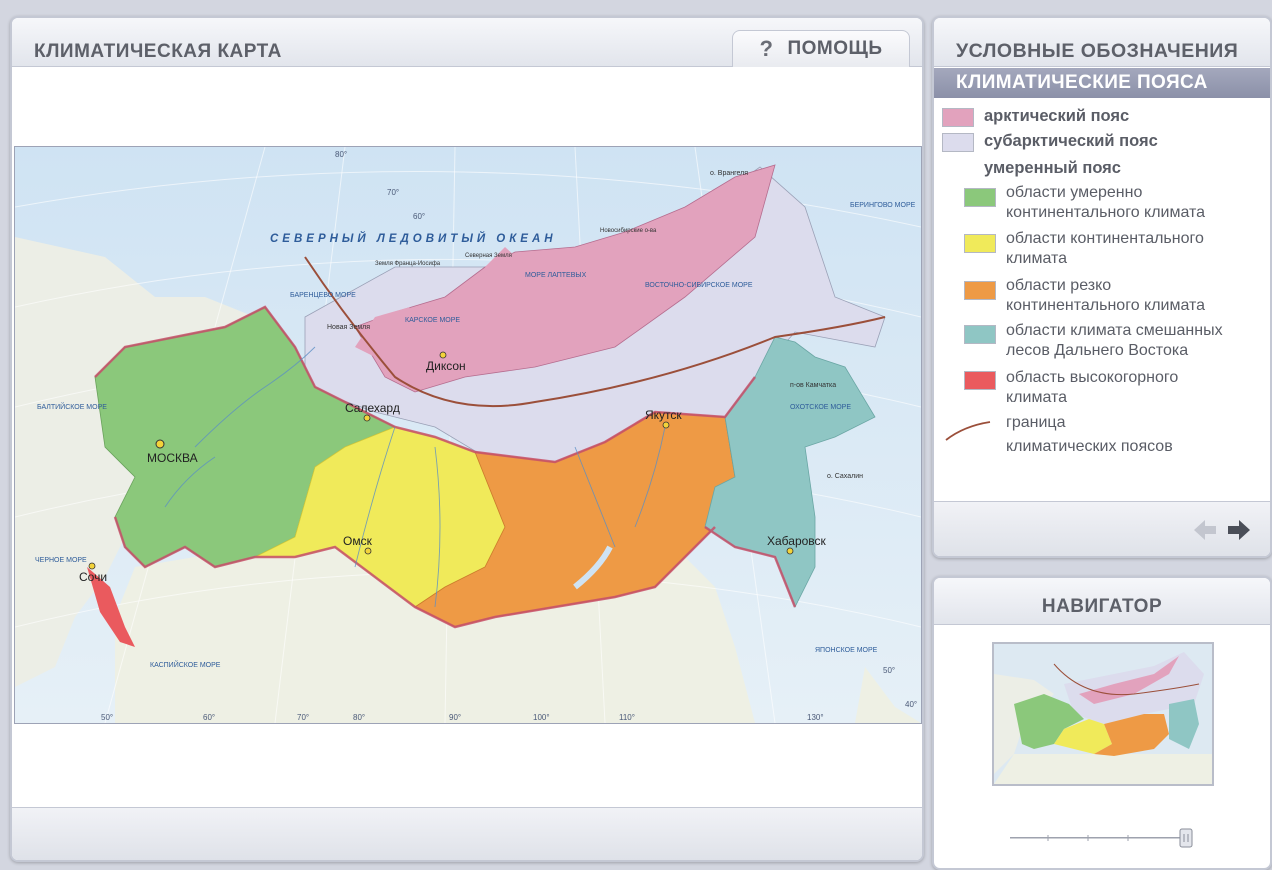 This screenshot has width=1272, height=870. What do you see at coordinates (1114, 330) in the screenshot?
I see `legend-line: области климата смешанных` at bounding box center [1114, 330].